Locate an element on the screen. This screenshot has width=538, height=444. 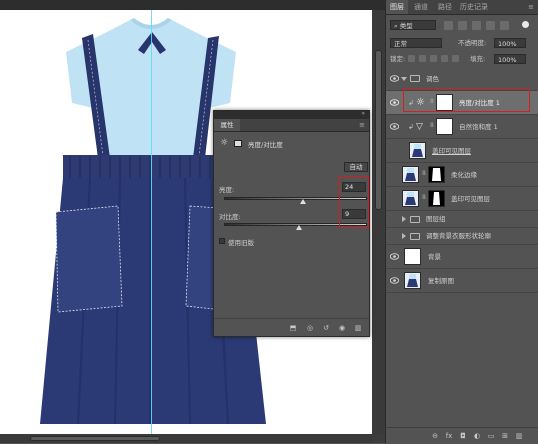
auto-button: 自动 is located at coordinates (356, 167).